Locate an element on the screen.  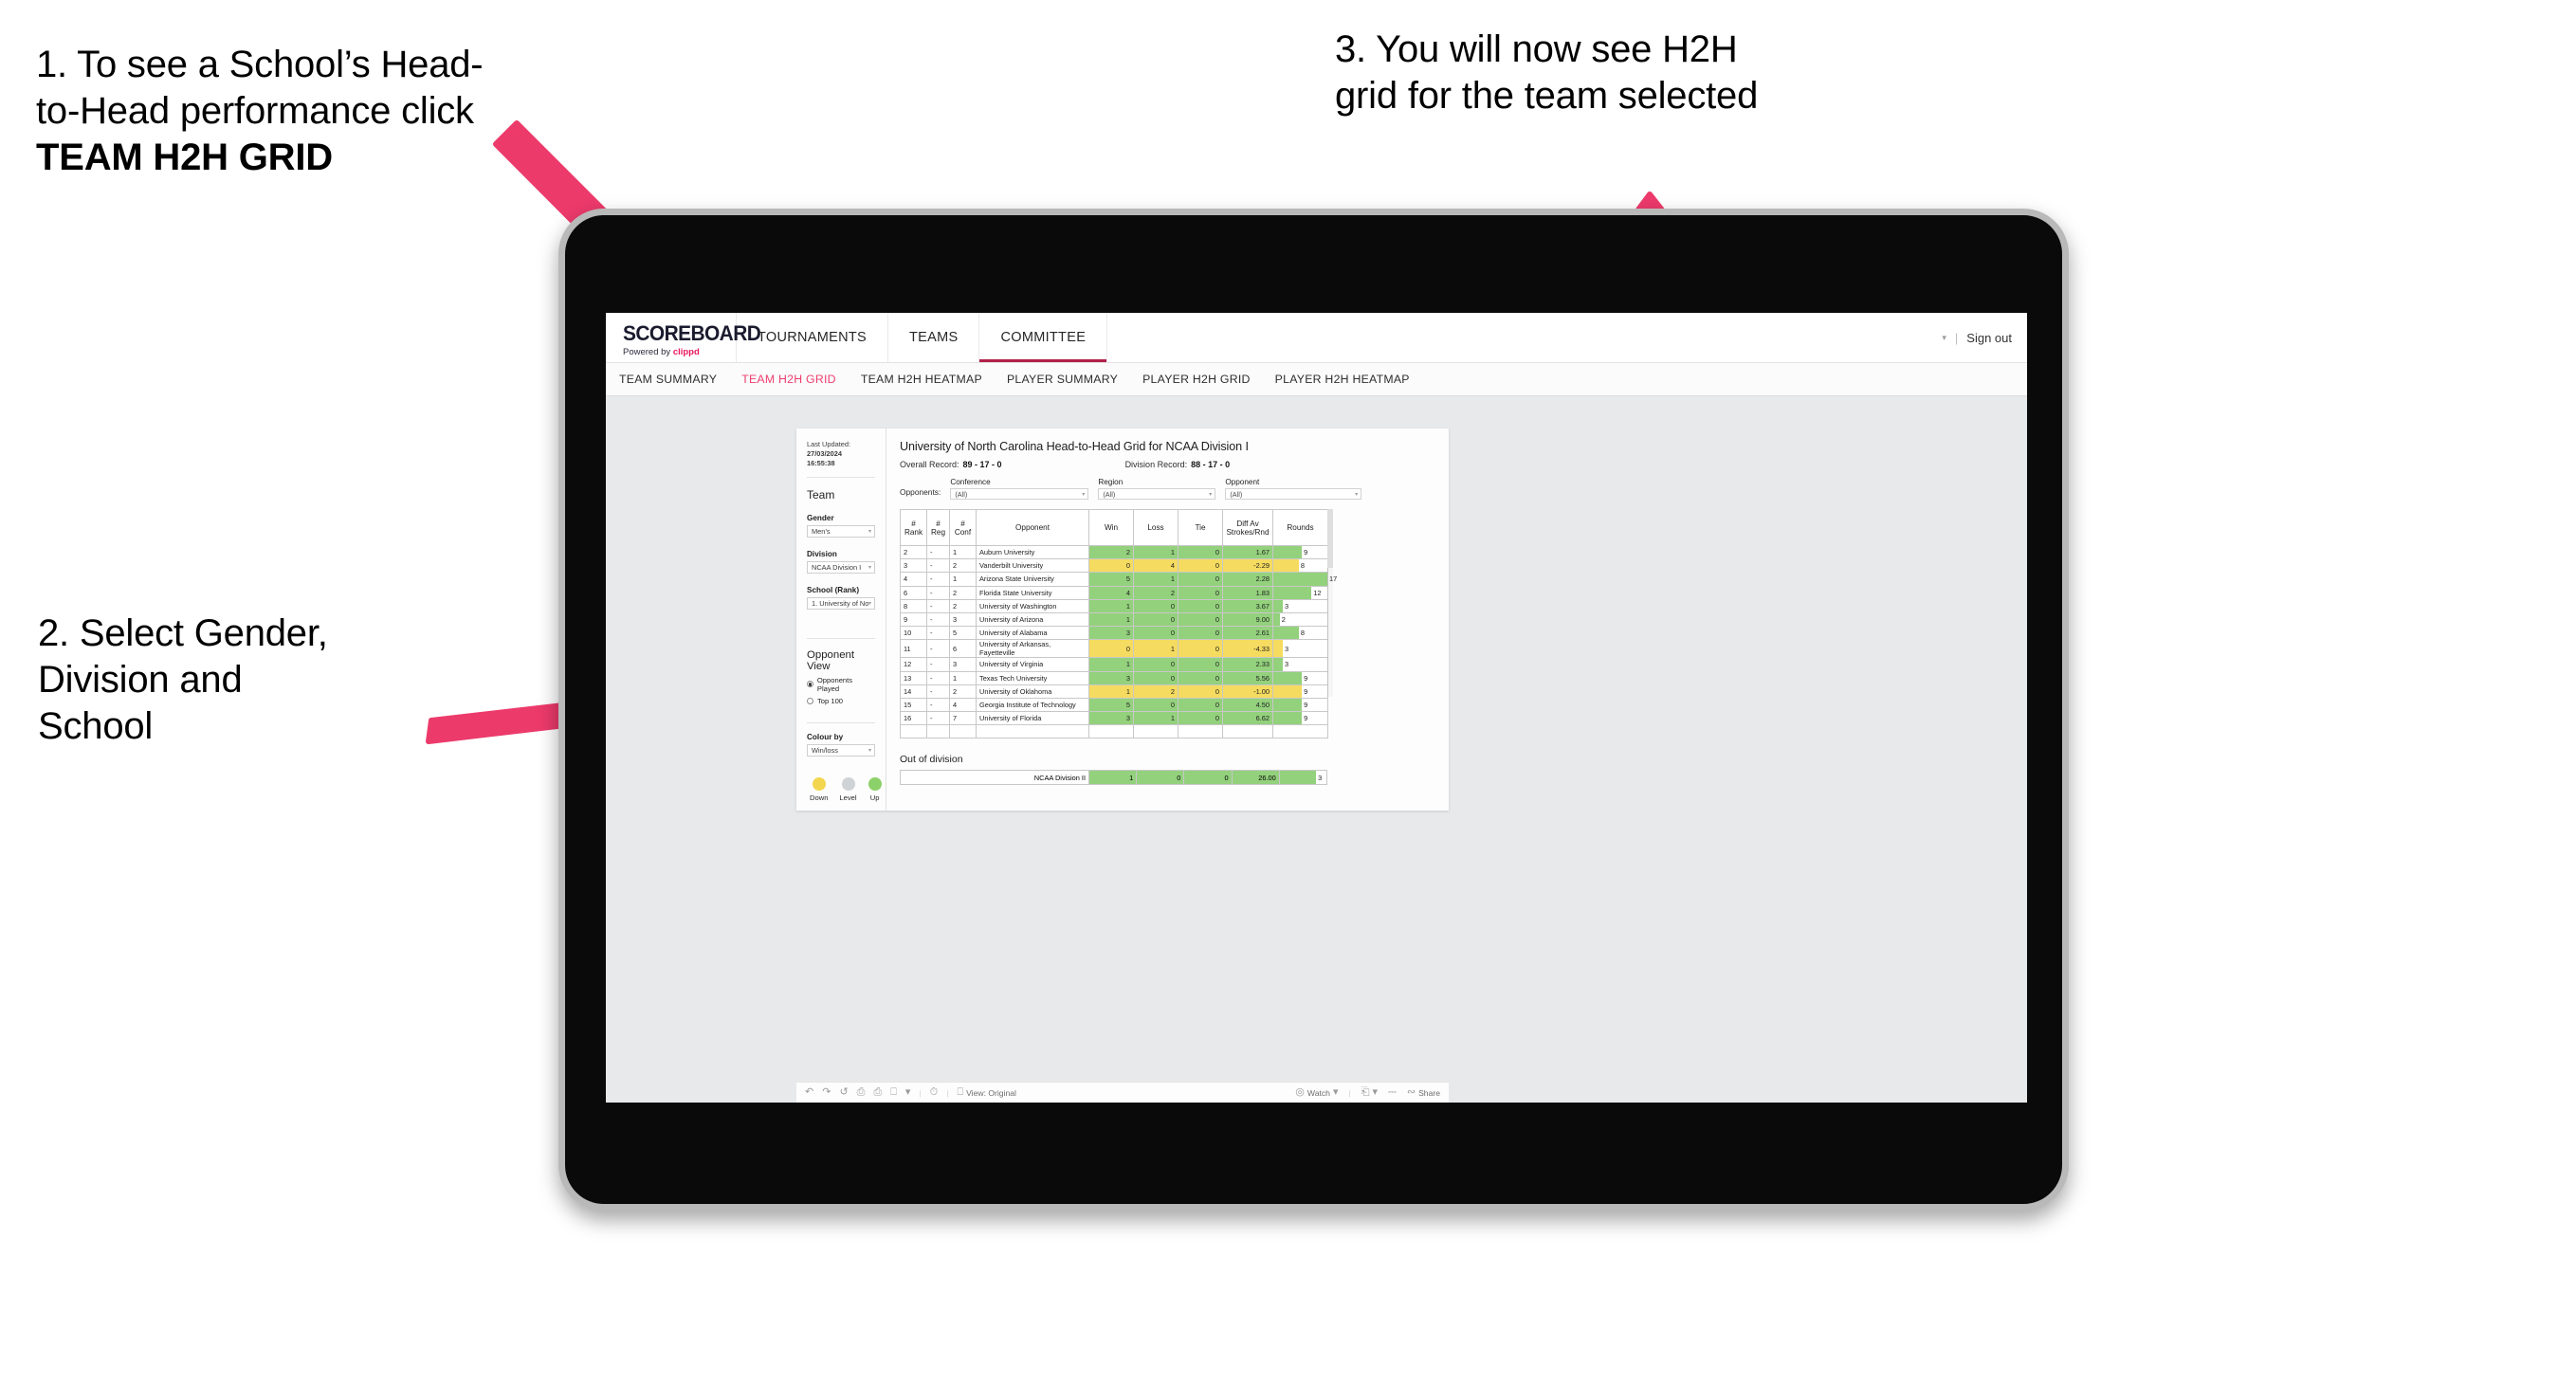
table-row: 14-2 University of Oklahoma 1 2 0 -1.00 9 is located at coordinates (1114, 692).